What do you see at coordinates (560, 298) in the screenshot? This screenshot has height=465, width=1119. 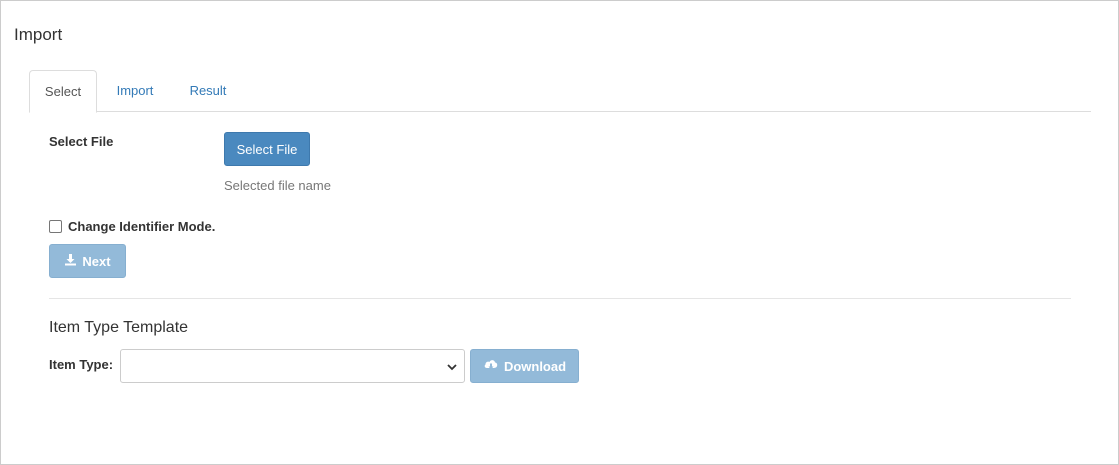 I see `section-divider` at bounding box center [560, 298].